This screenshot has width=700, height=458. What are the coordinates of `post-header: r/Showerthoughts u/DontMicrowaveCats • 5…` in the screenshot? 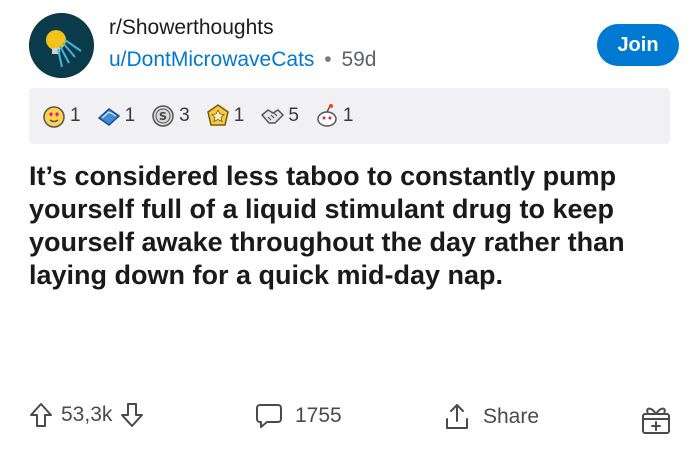 It's located at (354, 45).